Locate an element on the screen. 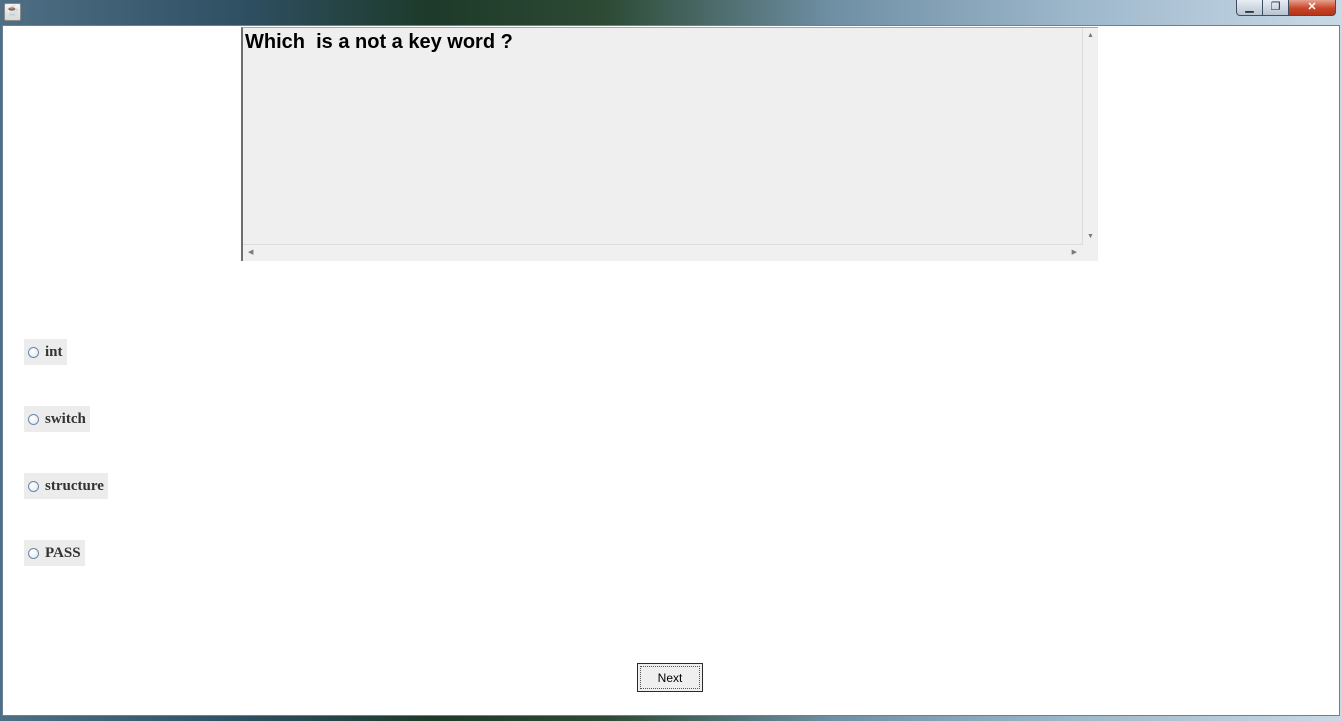 This screenshot has width=1342, height=721. horizontal-scrollbar: ◀ ▶ is located at coordinates (663, 252).